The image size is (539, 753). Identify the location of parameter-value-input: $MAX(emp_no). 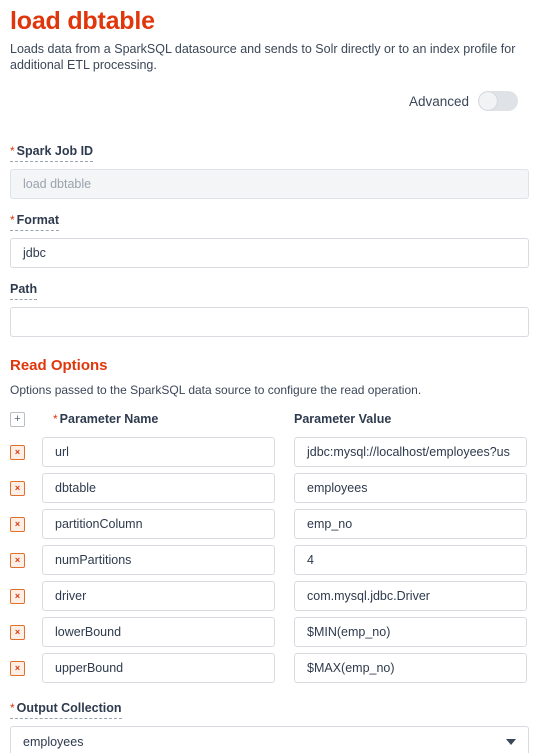
(410, 668).